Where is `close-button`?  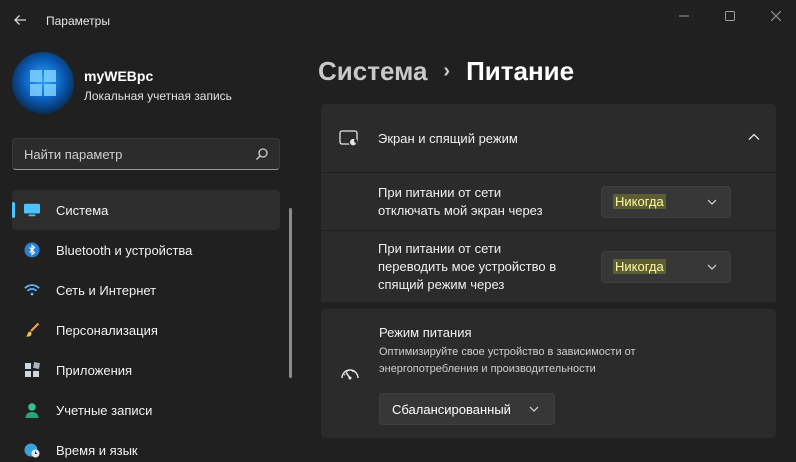
close-button is located at coordinates (775, 16).